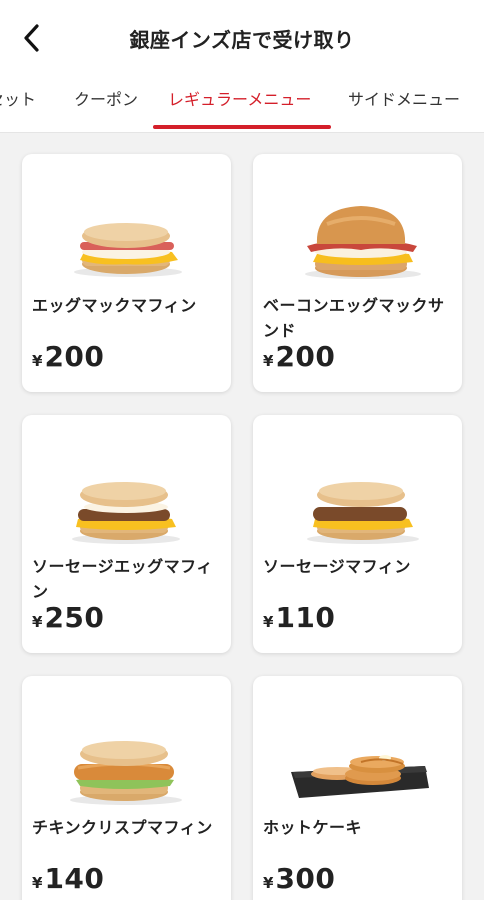 This screenshot has height=900, width=484. What do you see at coordinates (313, 827) in the screenshot?
I see `menu-item-name: ホットケーキ` at bounding box center [313, 827].